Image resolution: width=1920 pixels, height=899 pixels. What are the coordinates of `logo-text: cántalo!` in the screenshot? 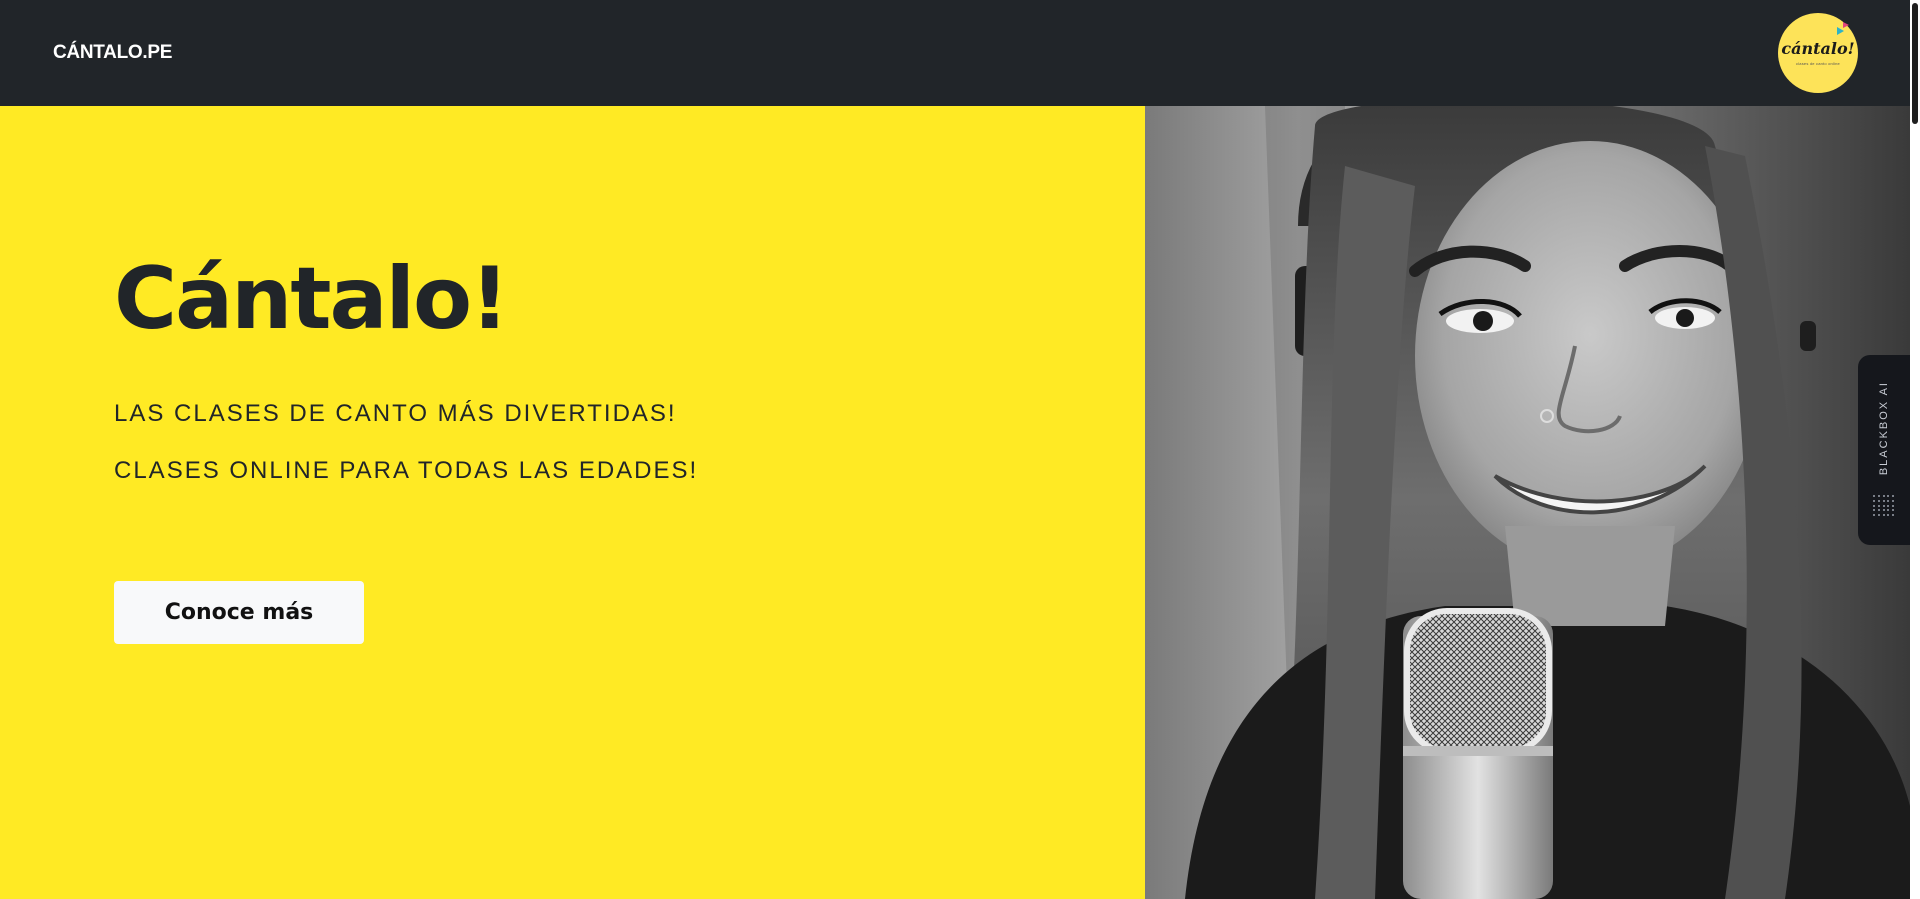 It's located at (1818, 48).